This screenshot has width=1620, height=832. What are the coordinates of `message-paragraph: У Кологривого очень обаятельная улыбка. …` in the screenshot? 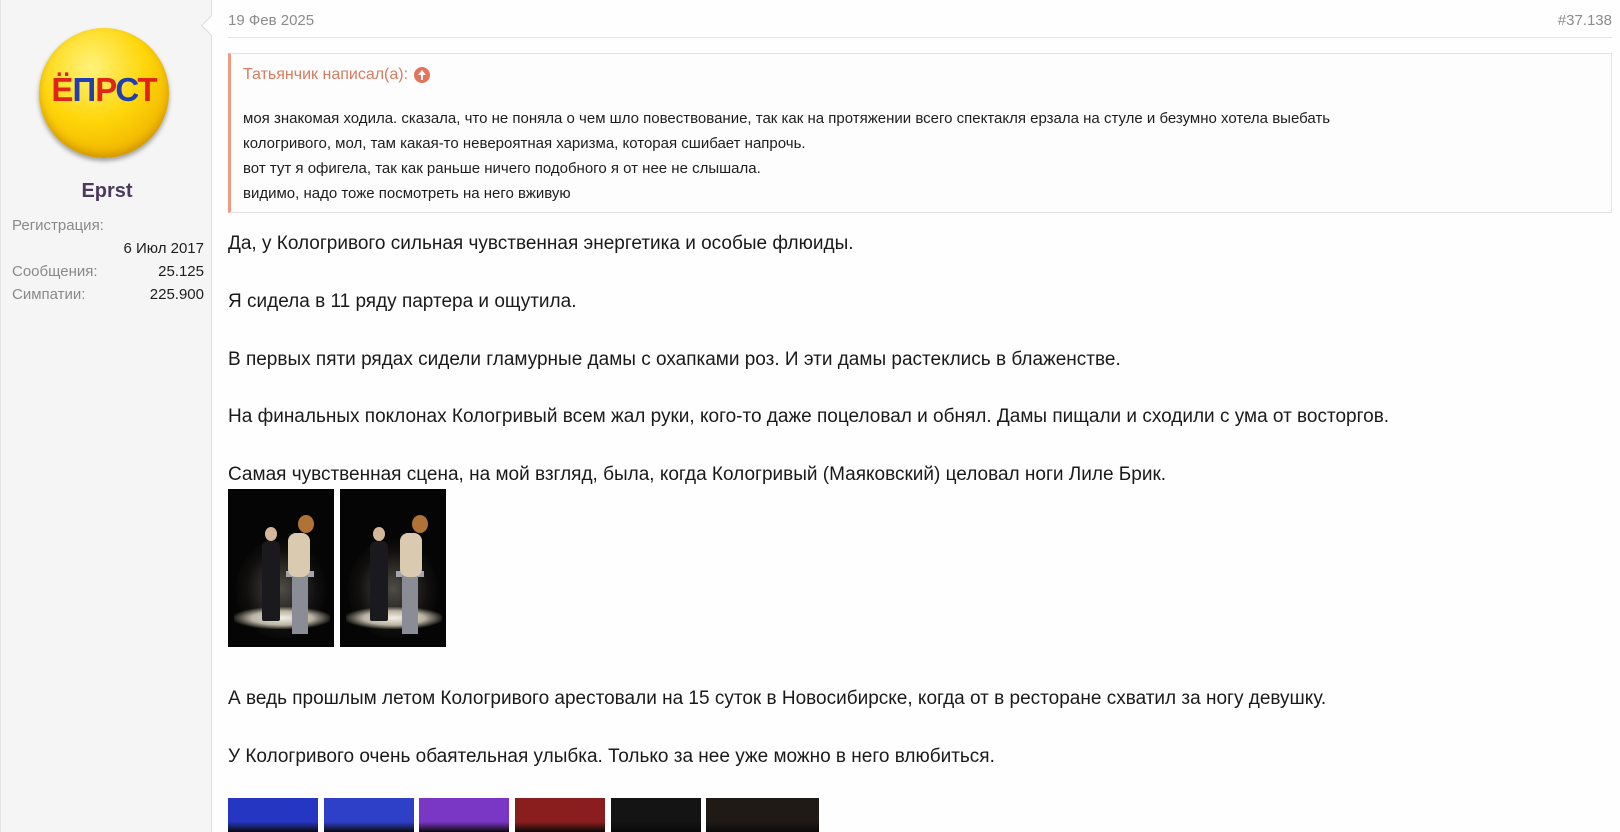 It's located at (611, 756).